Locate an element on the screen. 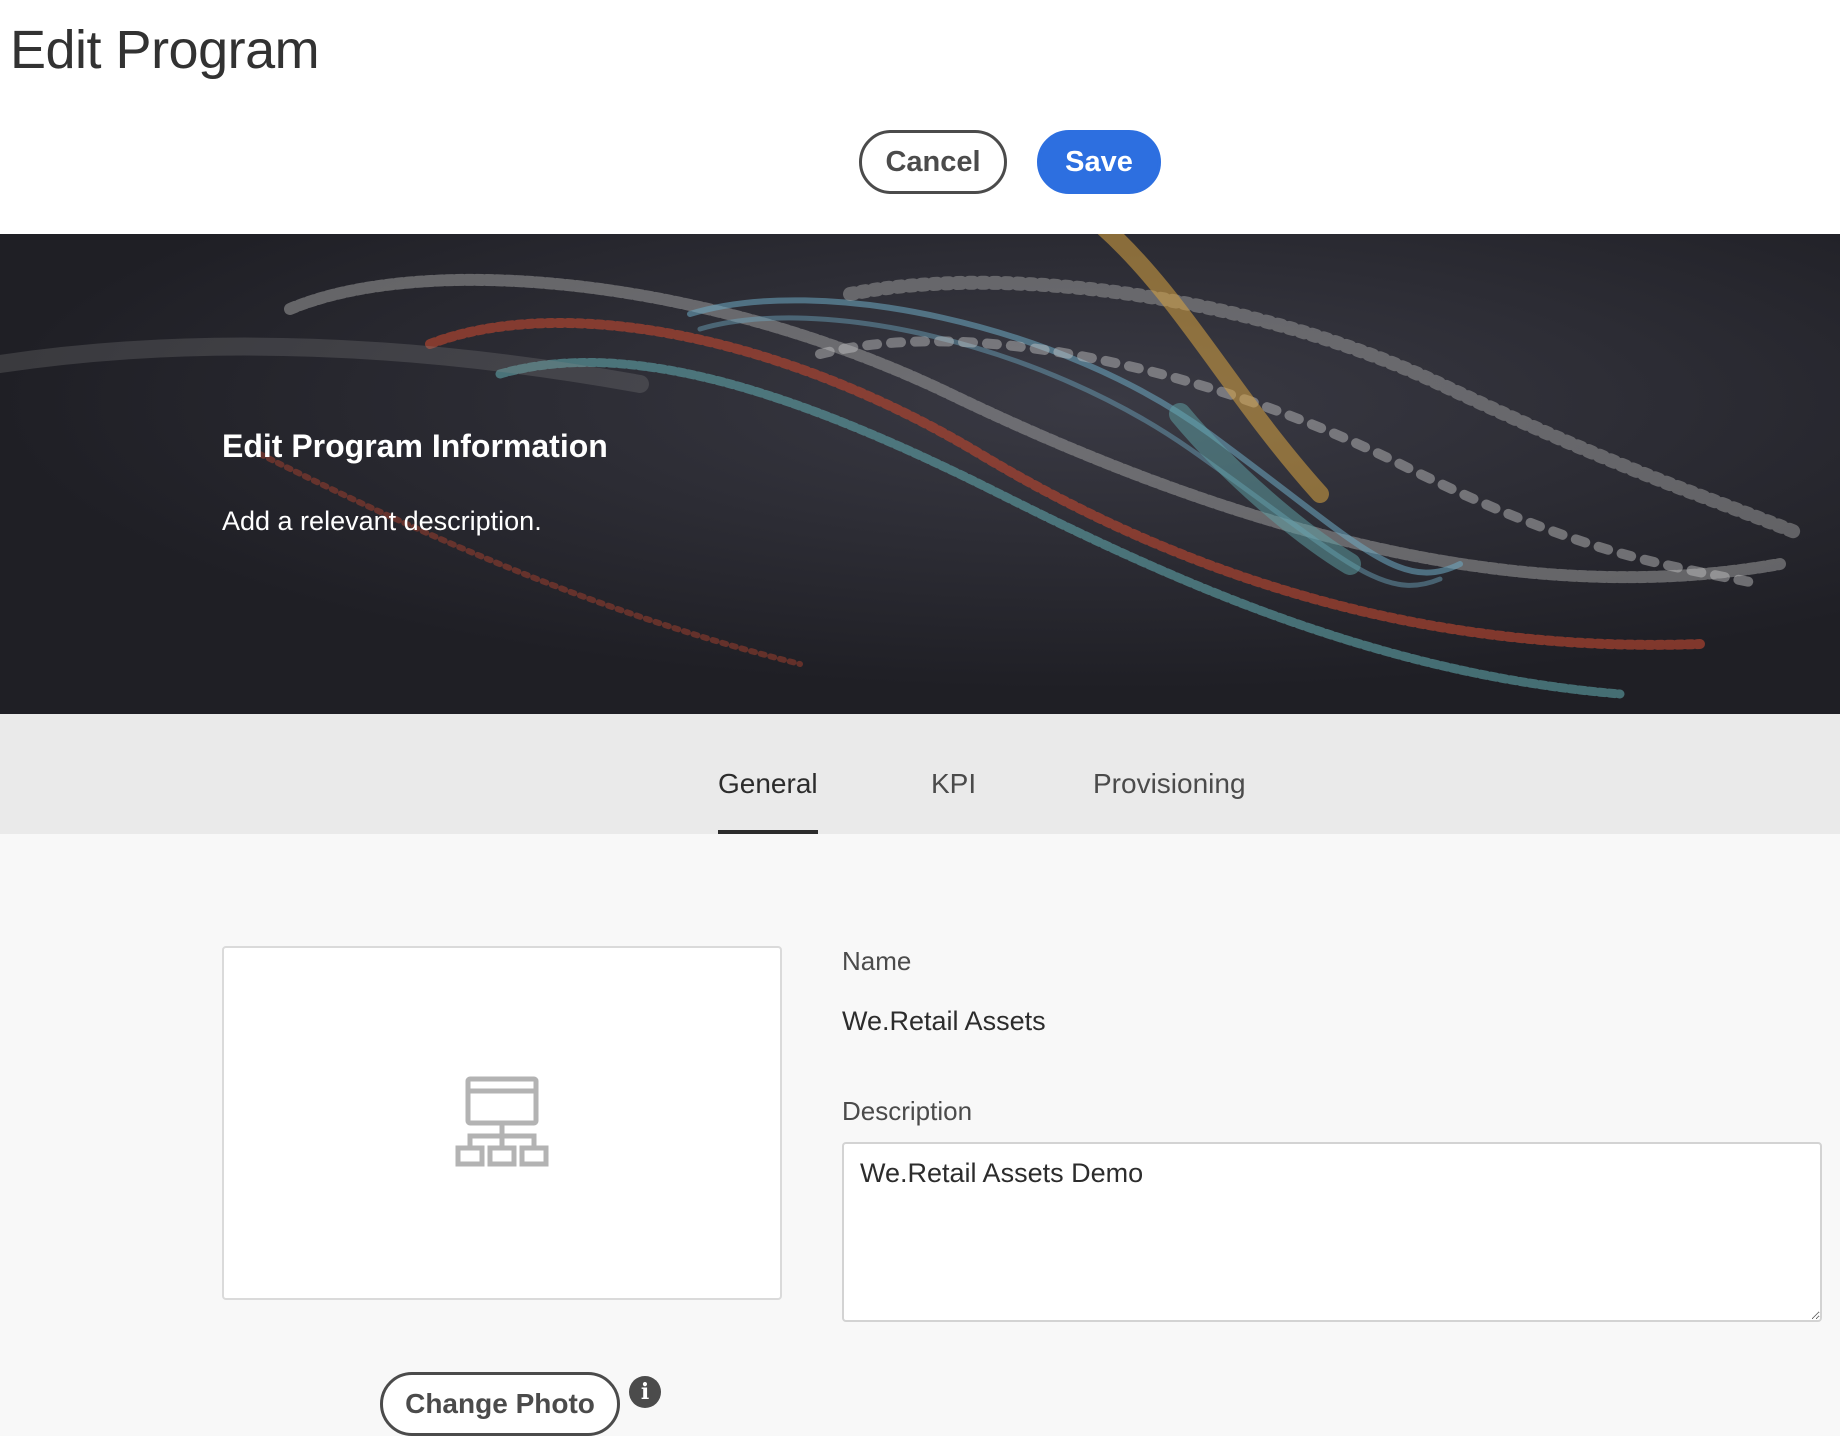  page-title: Edit Program is located at coordinates (165, 50).